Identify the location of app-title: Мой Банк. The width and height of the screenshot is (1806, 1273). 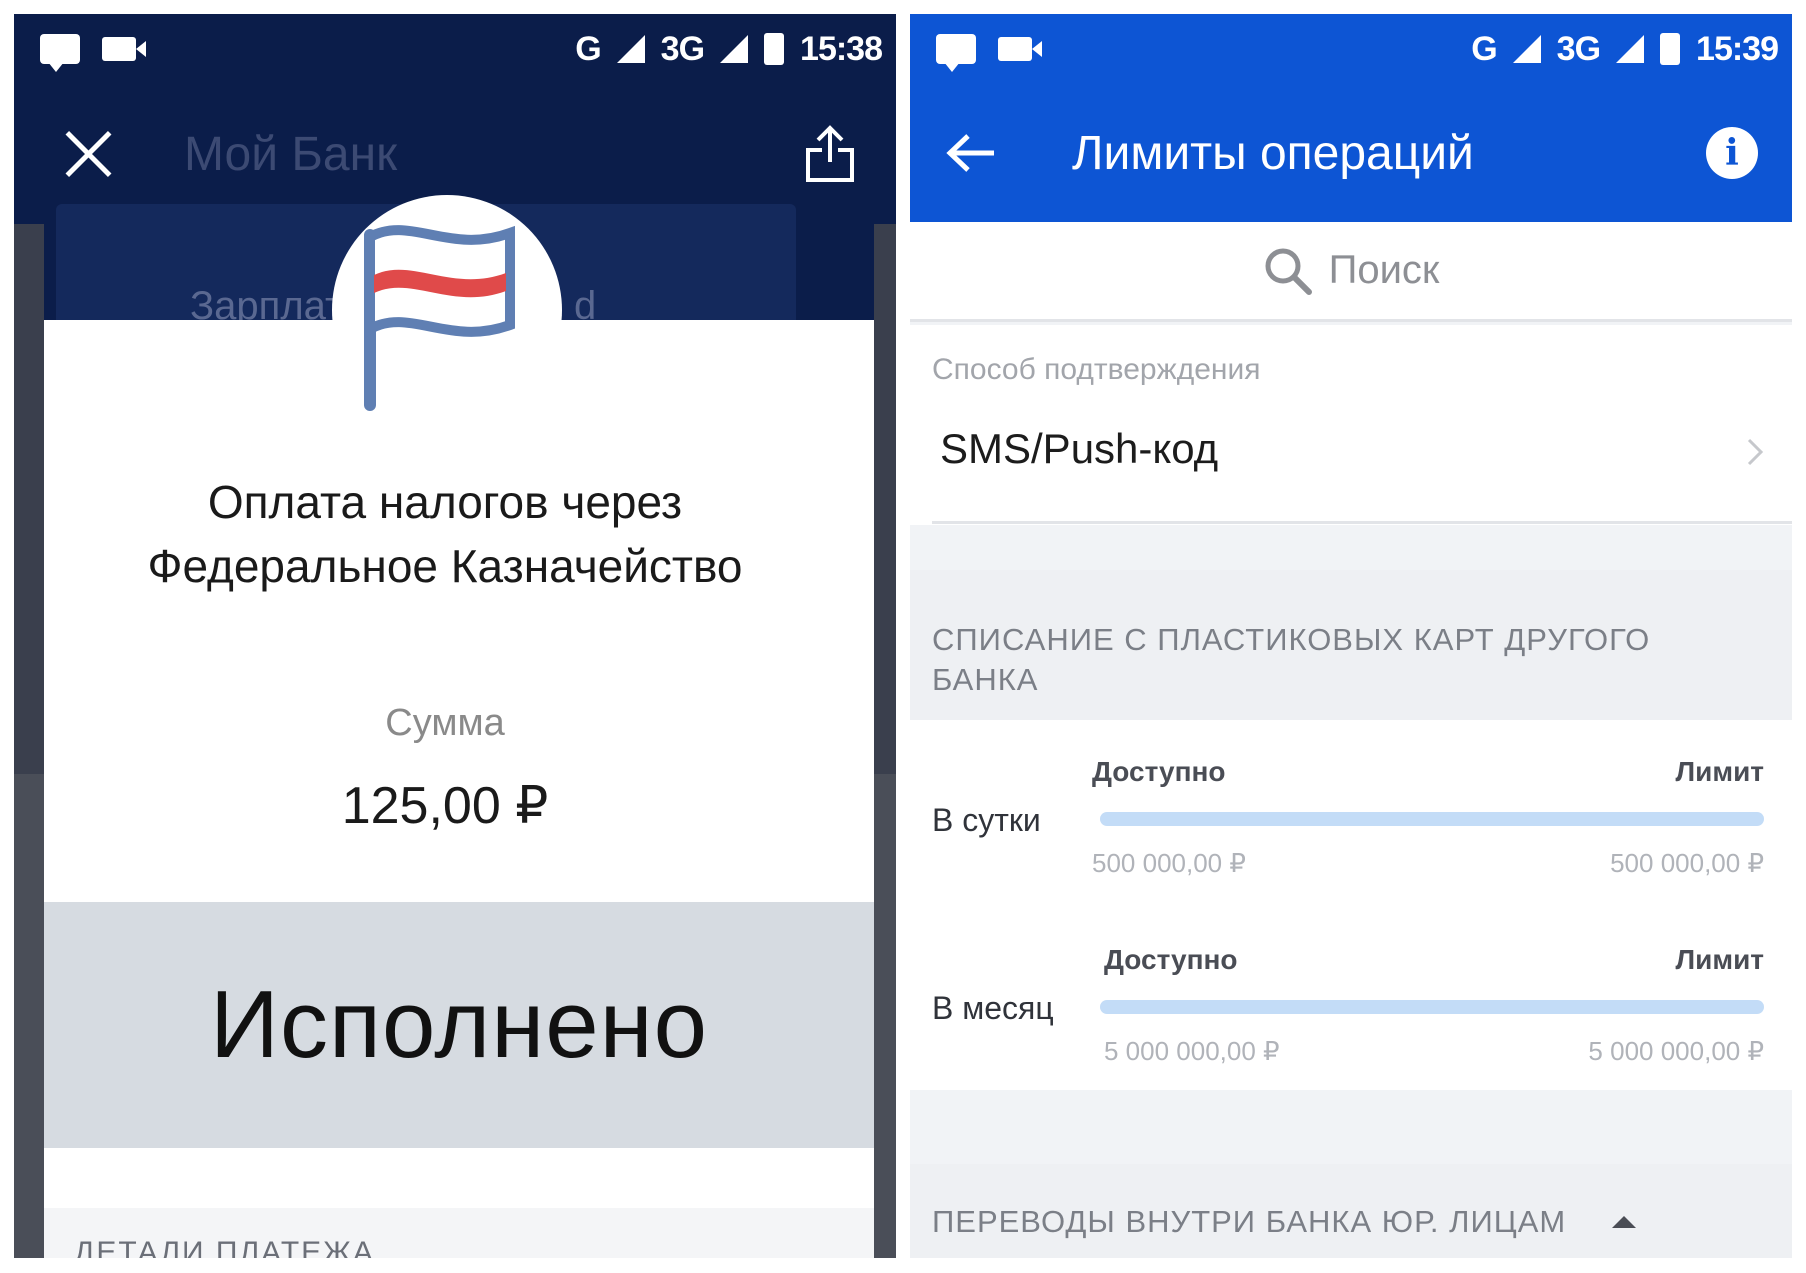
(291, 154).